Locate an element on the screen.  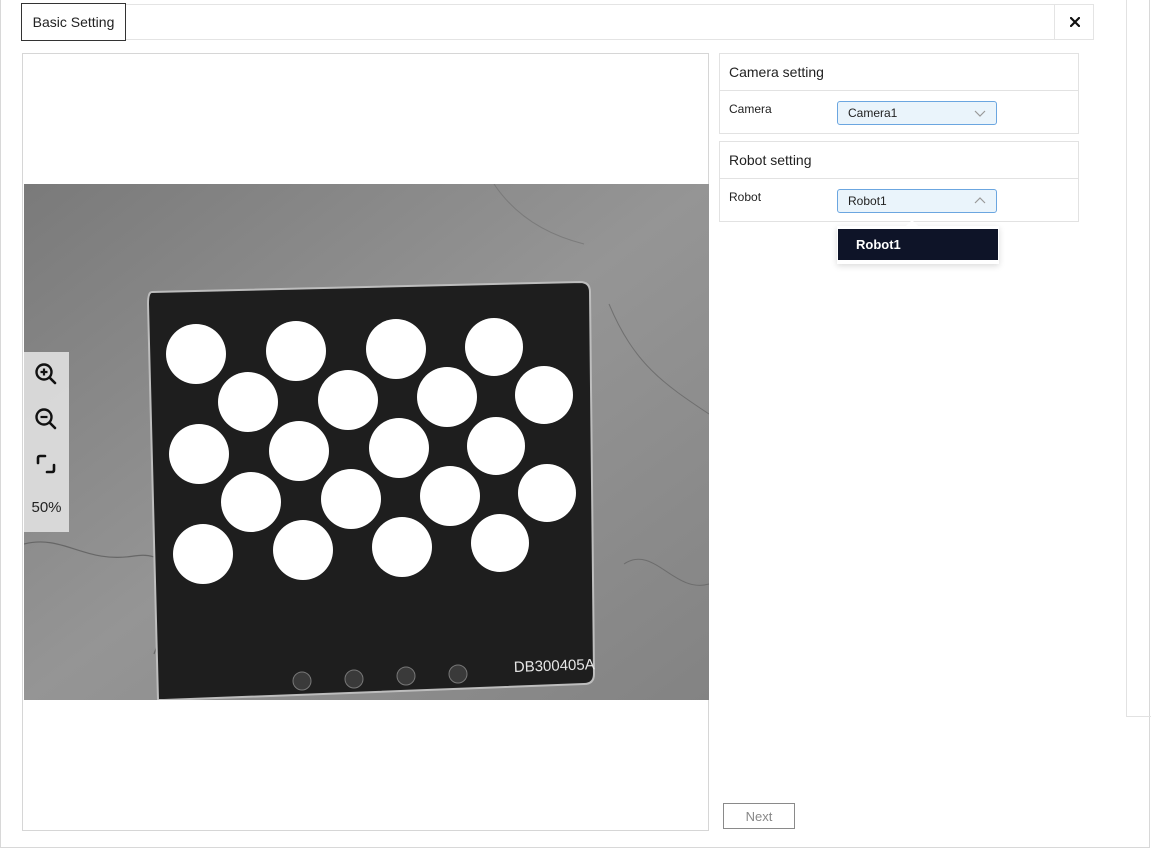
robot-setting-title: Robot setting is located at coordinates (899, 160).